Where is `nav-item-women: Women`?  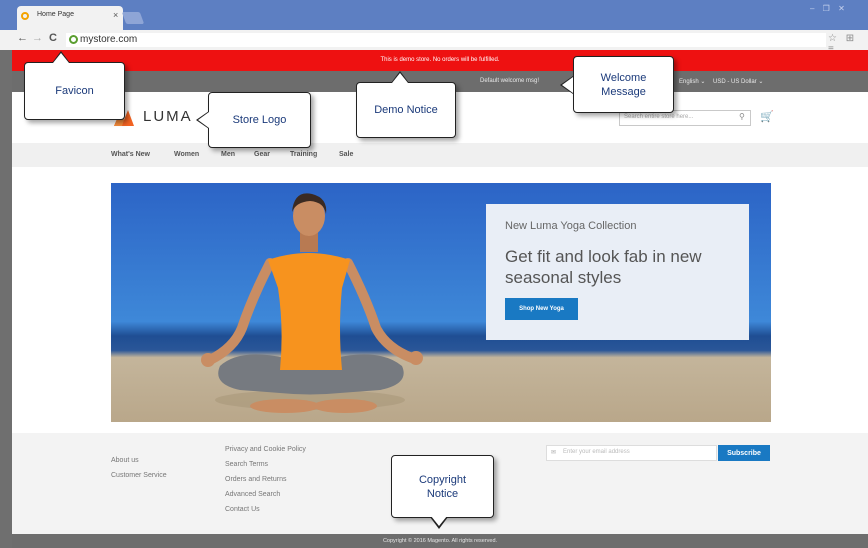
nav-item-women: Women is located at coordinates (186, 154).